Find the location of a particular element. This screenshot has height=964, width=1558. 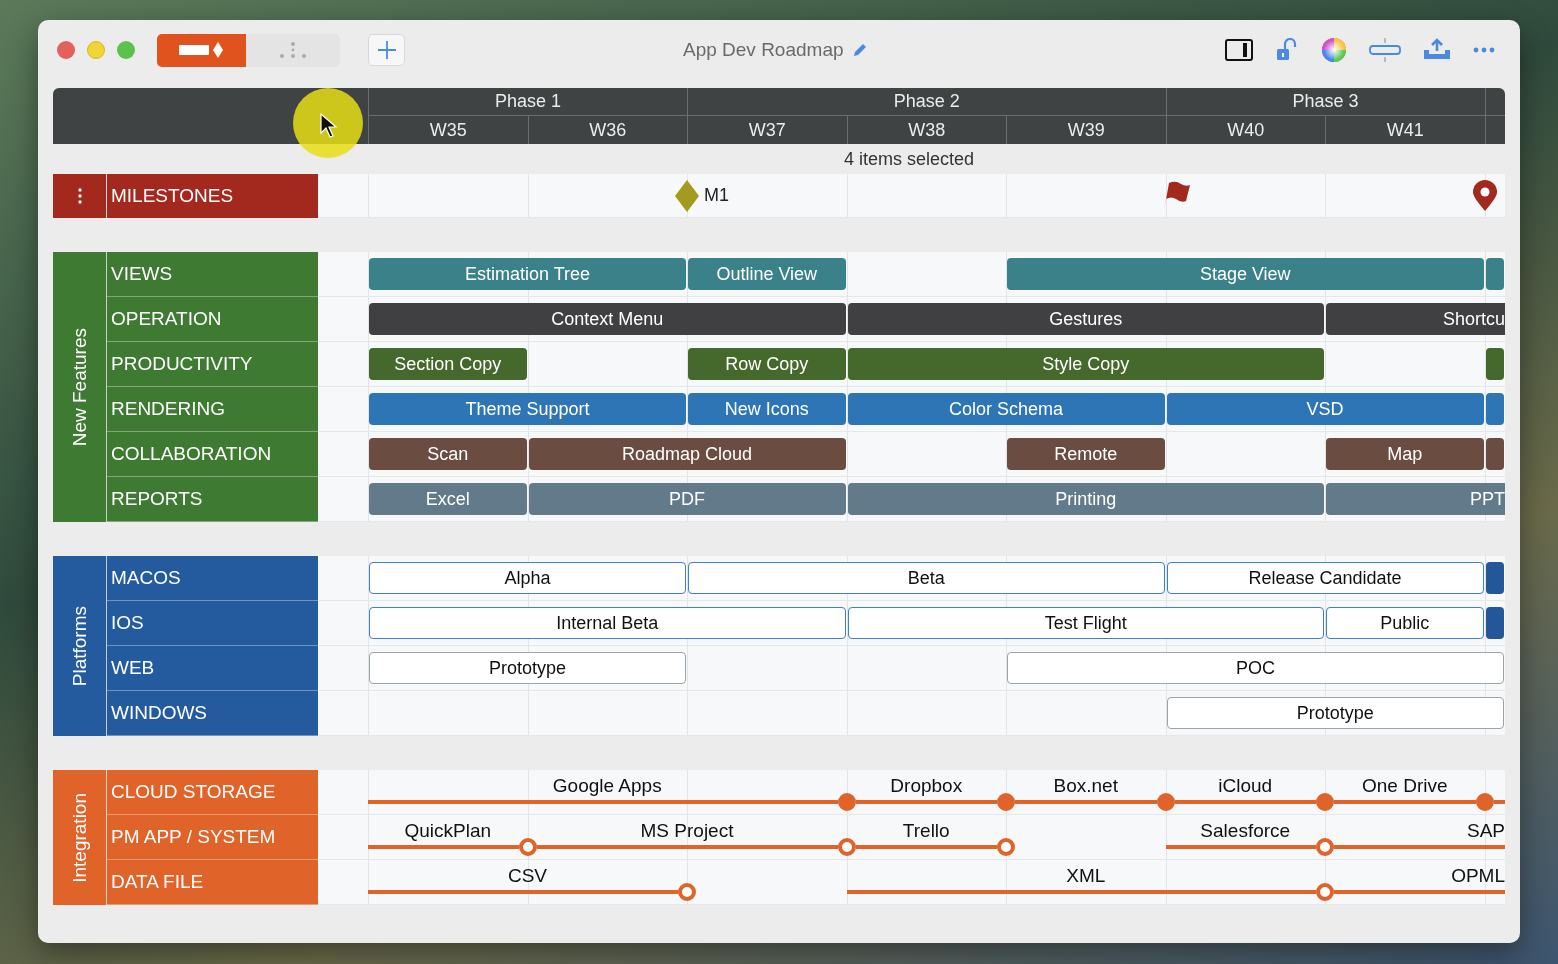

bar-diamond-icon is located at coordinates (201, 50).